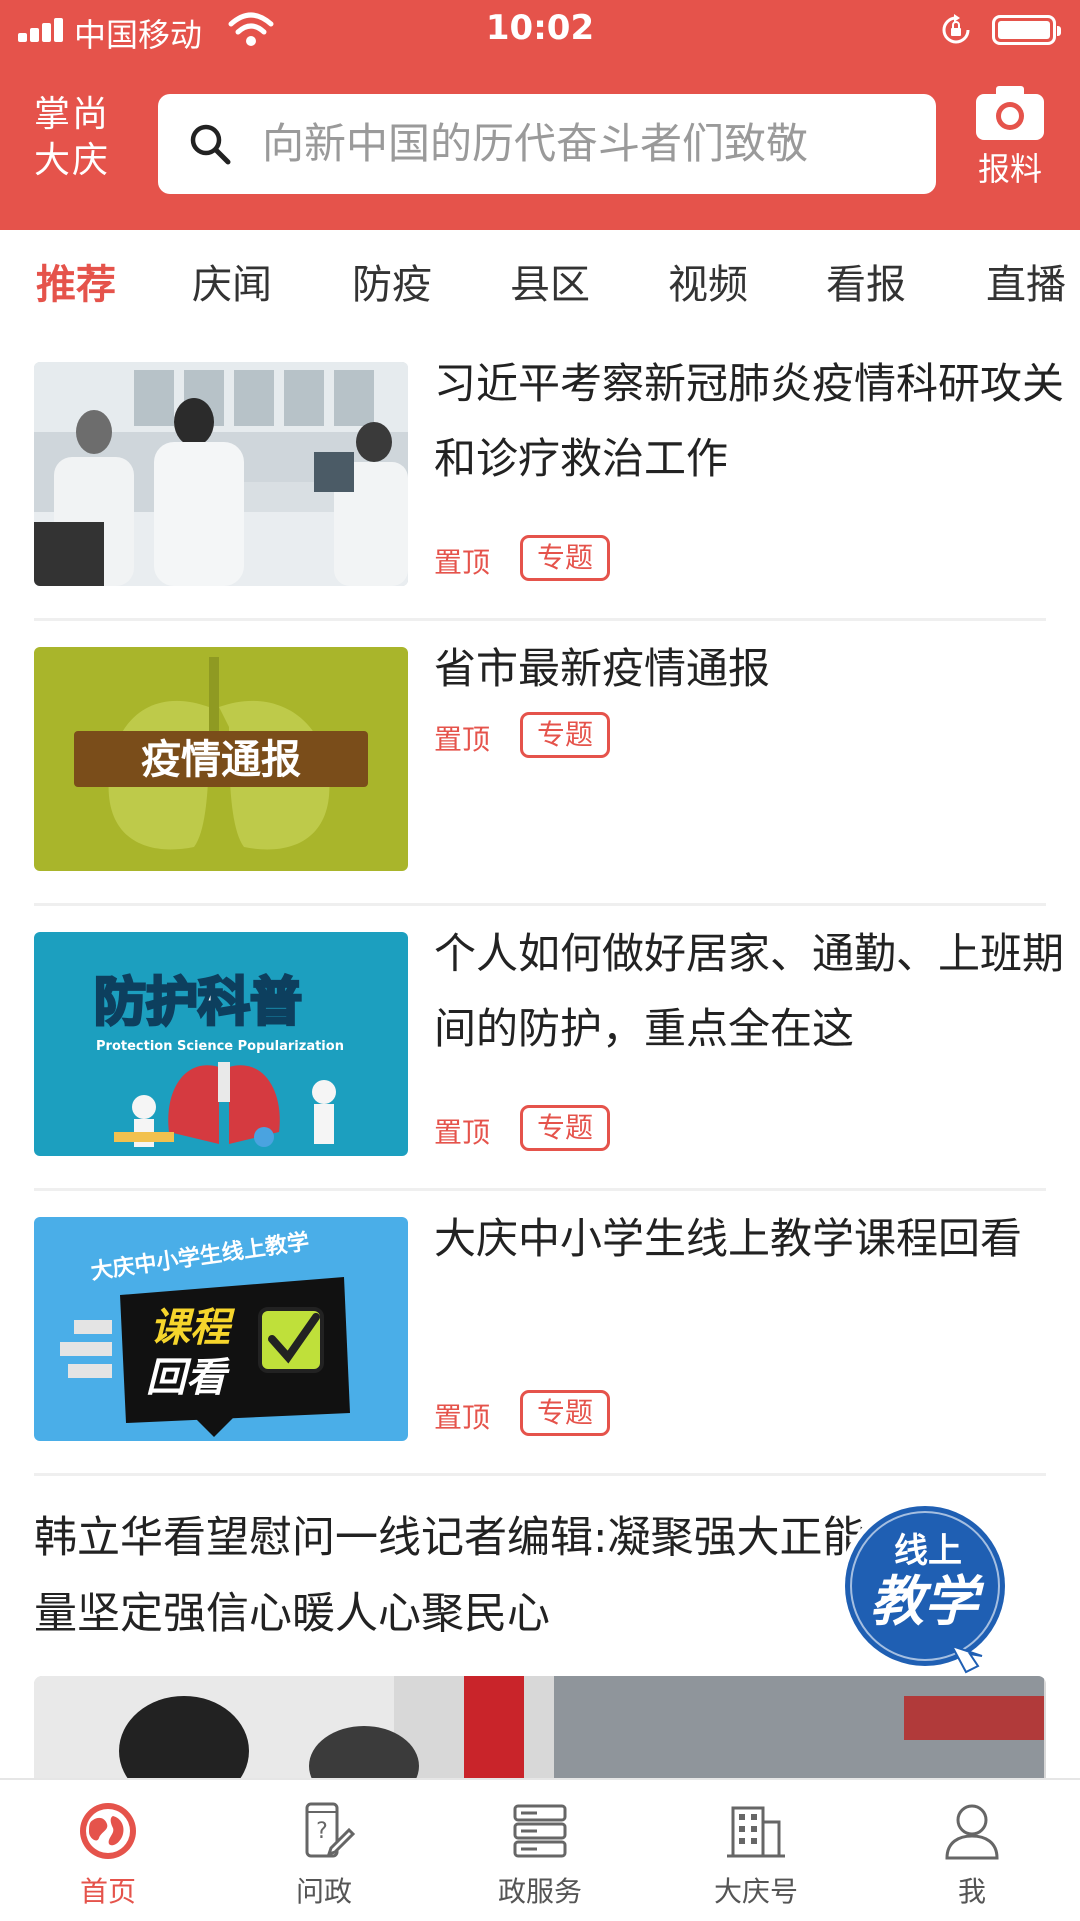 This screenshot has width=1080, height=1921. I want to click on building-icon, so click(756, 1832).